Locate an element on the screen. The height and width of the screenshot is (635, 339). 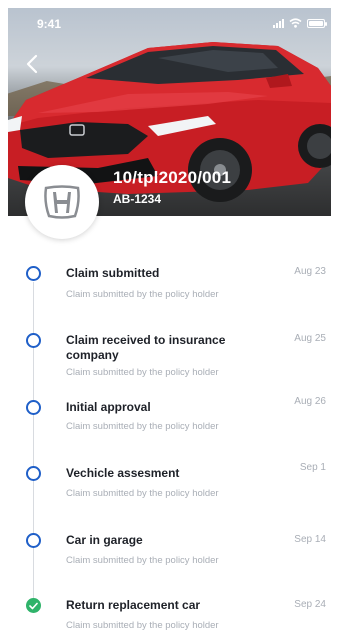
step-date: Aug 23 is located at coordinates (310, 271).